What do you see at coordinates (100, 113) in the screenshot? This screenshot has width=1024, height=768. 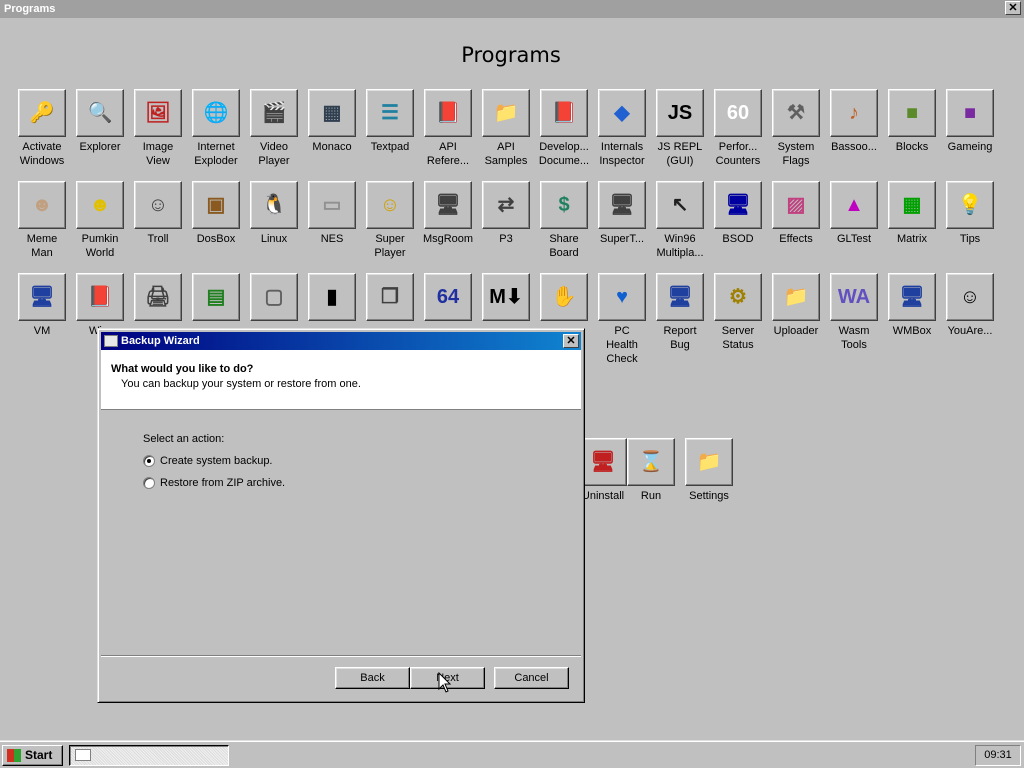 I see `program-button: 🔍` at bounding box center [100, 113].